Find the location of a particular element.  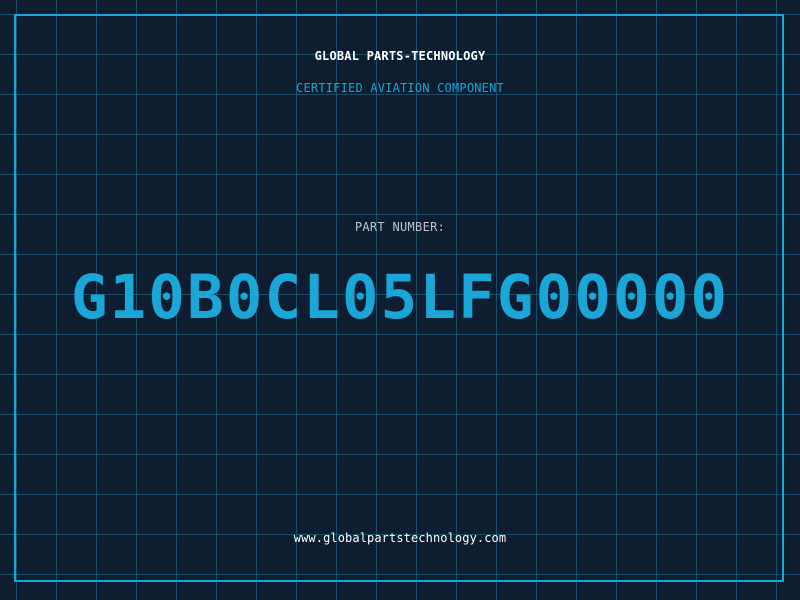

website-url: www.globalpartstechnology.com is located at coordinates (400, 538).